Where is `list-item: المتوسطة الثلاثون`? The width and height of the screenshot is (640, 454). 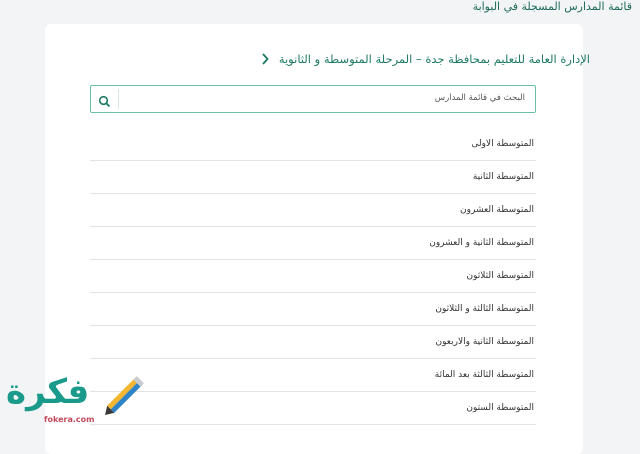
list-item: المتوسطة الثلاثون is located at coordinates (313, 276).